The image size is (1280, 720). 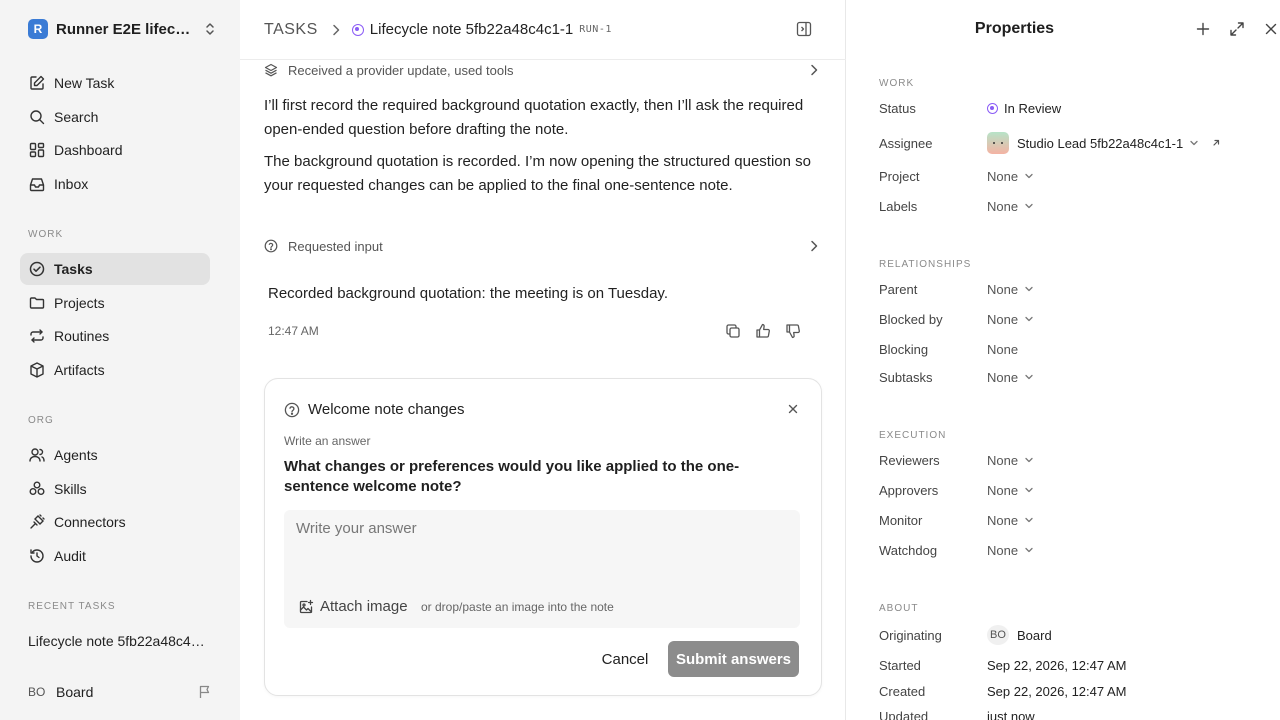 I want to click on nav-projects: Projects, so click(x=115, y=303).